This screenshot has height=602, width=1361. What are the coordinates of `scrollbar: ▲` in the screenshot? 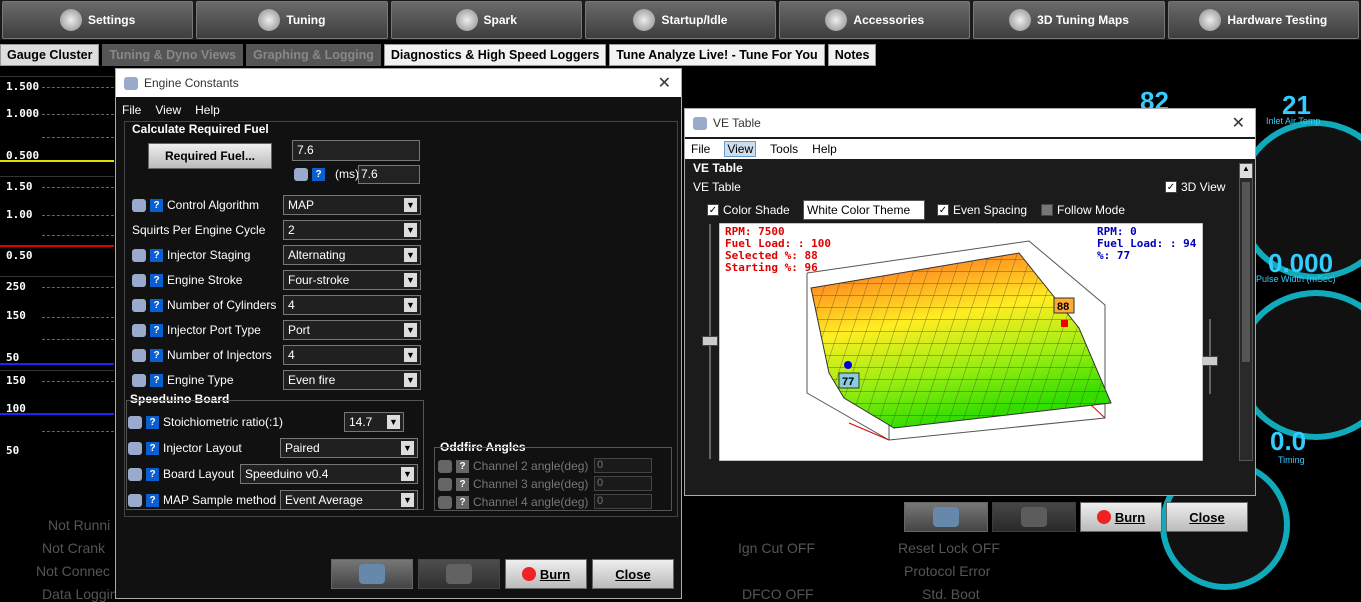 It's located at (1246, 312).